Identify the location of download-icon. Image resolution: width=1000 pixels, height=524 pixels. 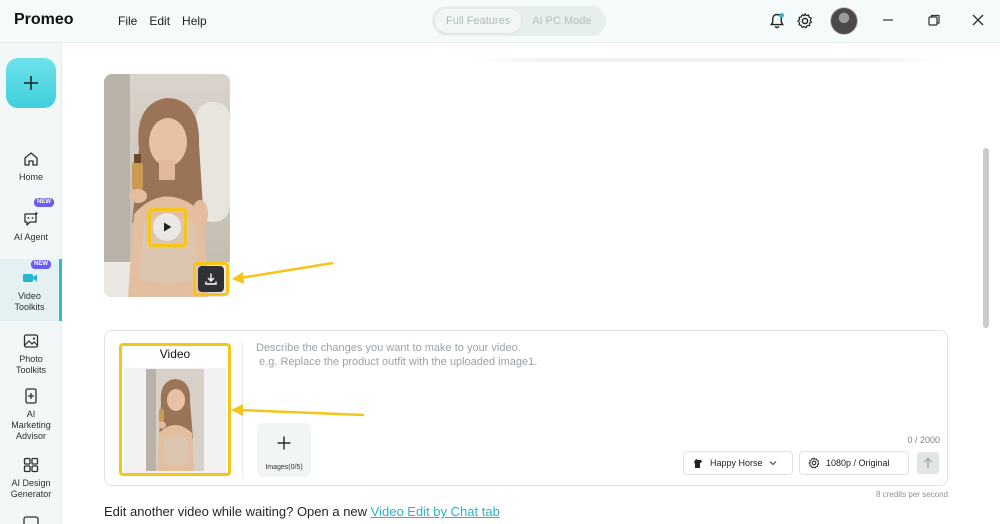
(211, 279).